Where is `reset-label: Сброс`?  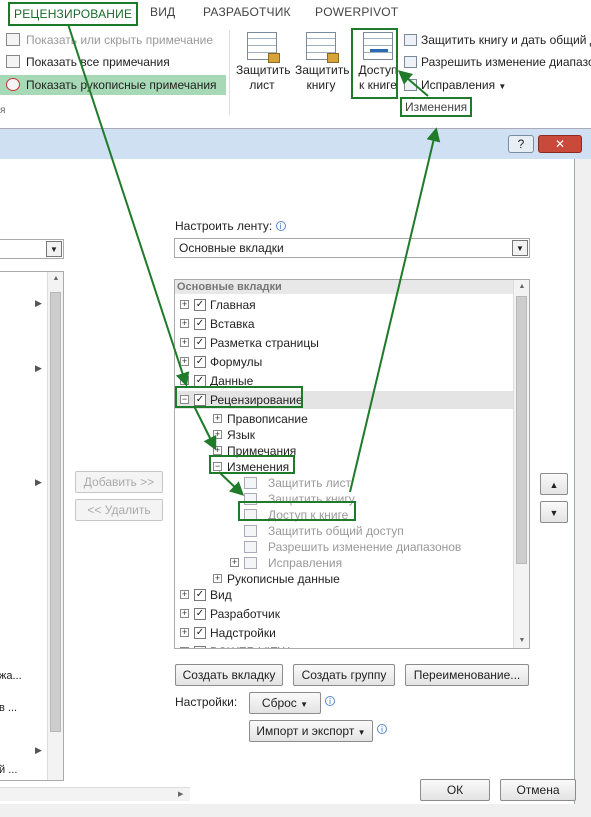 reset-label: Сброс is located at coordinates (279, 703).